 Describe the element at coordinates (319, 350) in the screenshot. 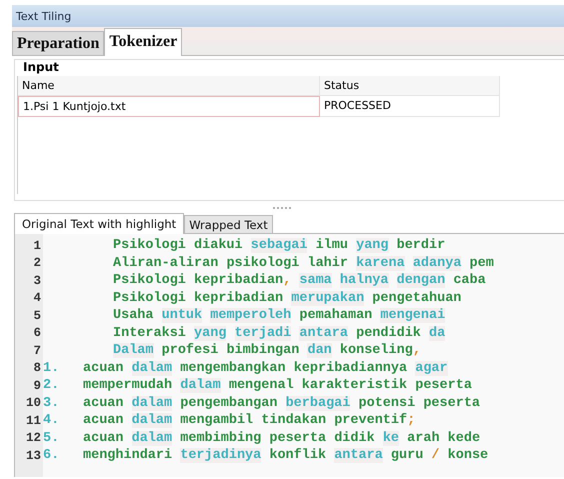

I see `token: dan` at that location.